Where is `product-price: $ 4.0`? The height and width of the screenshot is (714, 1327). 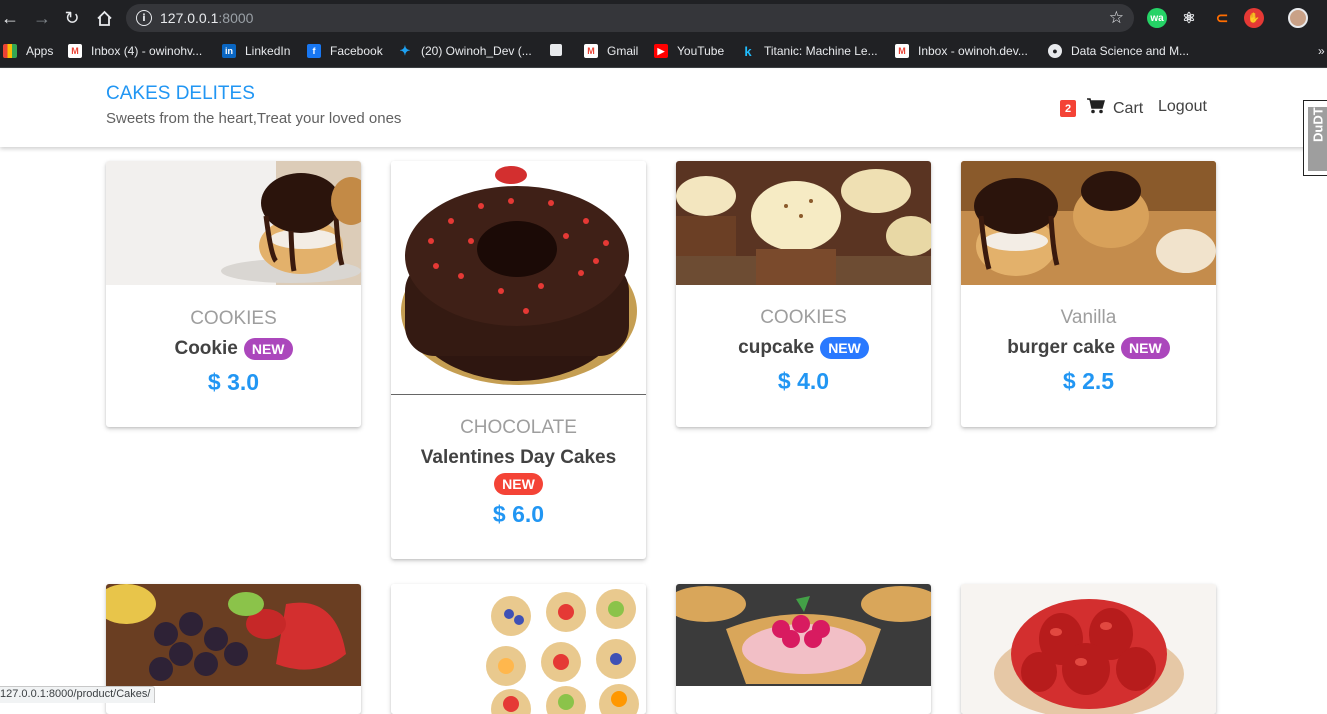
product-price: $ 4.0 is located at coordinates (803, 381).